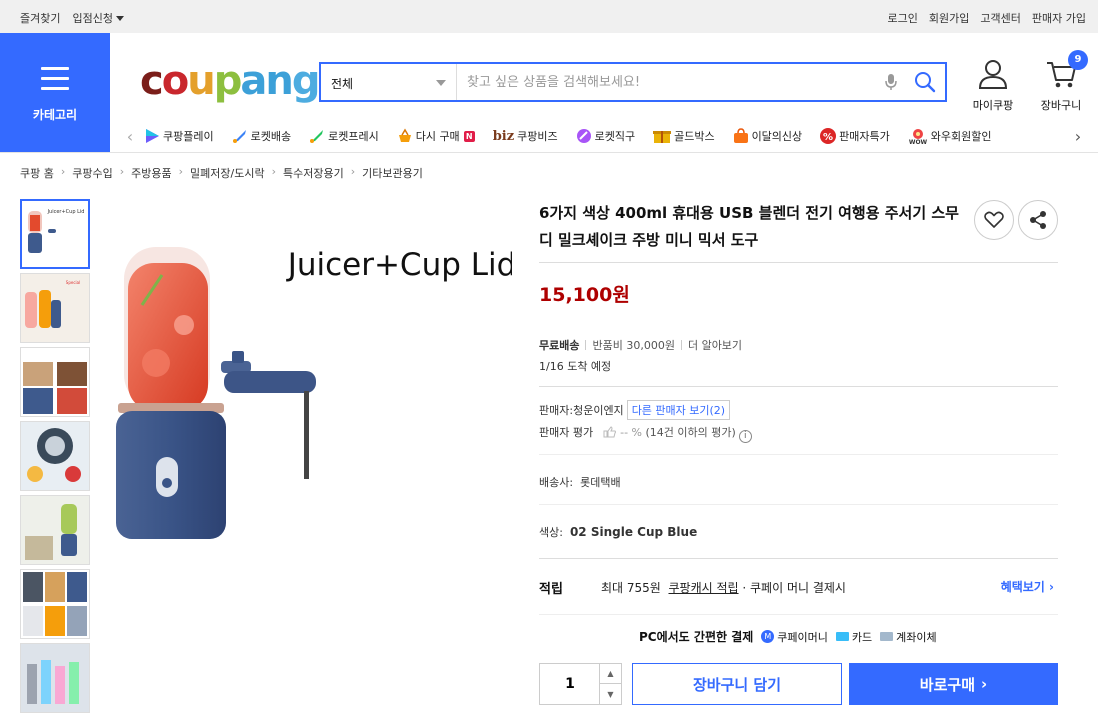 This screenshot has height=717, width=1098. Describe the element at coordinates (640, 345) in the screenshot. I see `shipping-info: 무료배송 반품비 30,000원 더 알아보기` at that location.